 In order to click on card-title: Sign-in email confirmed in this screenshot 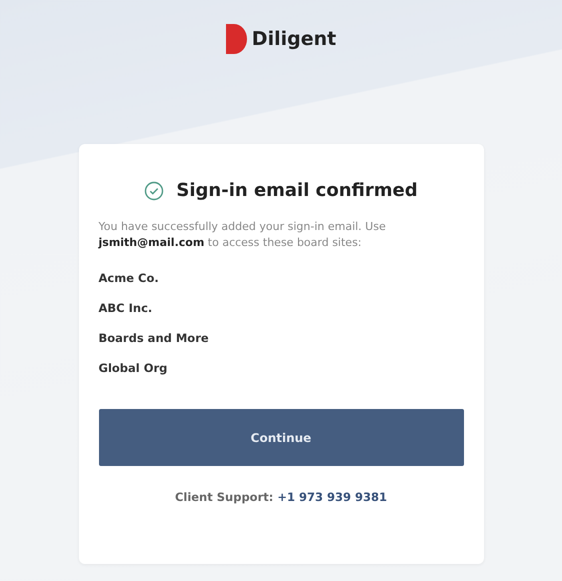, I will do `click(297, 190)`.